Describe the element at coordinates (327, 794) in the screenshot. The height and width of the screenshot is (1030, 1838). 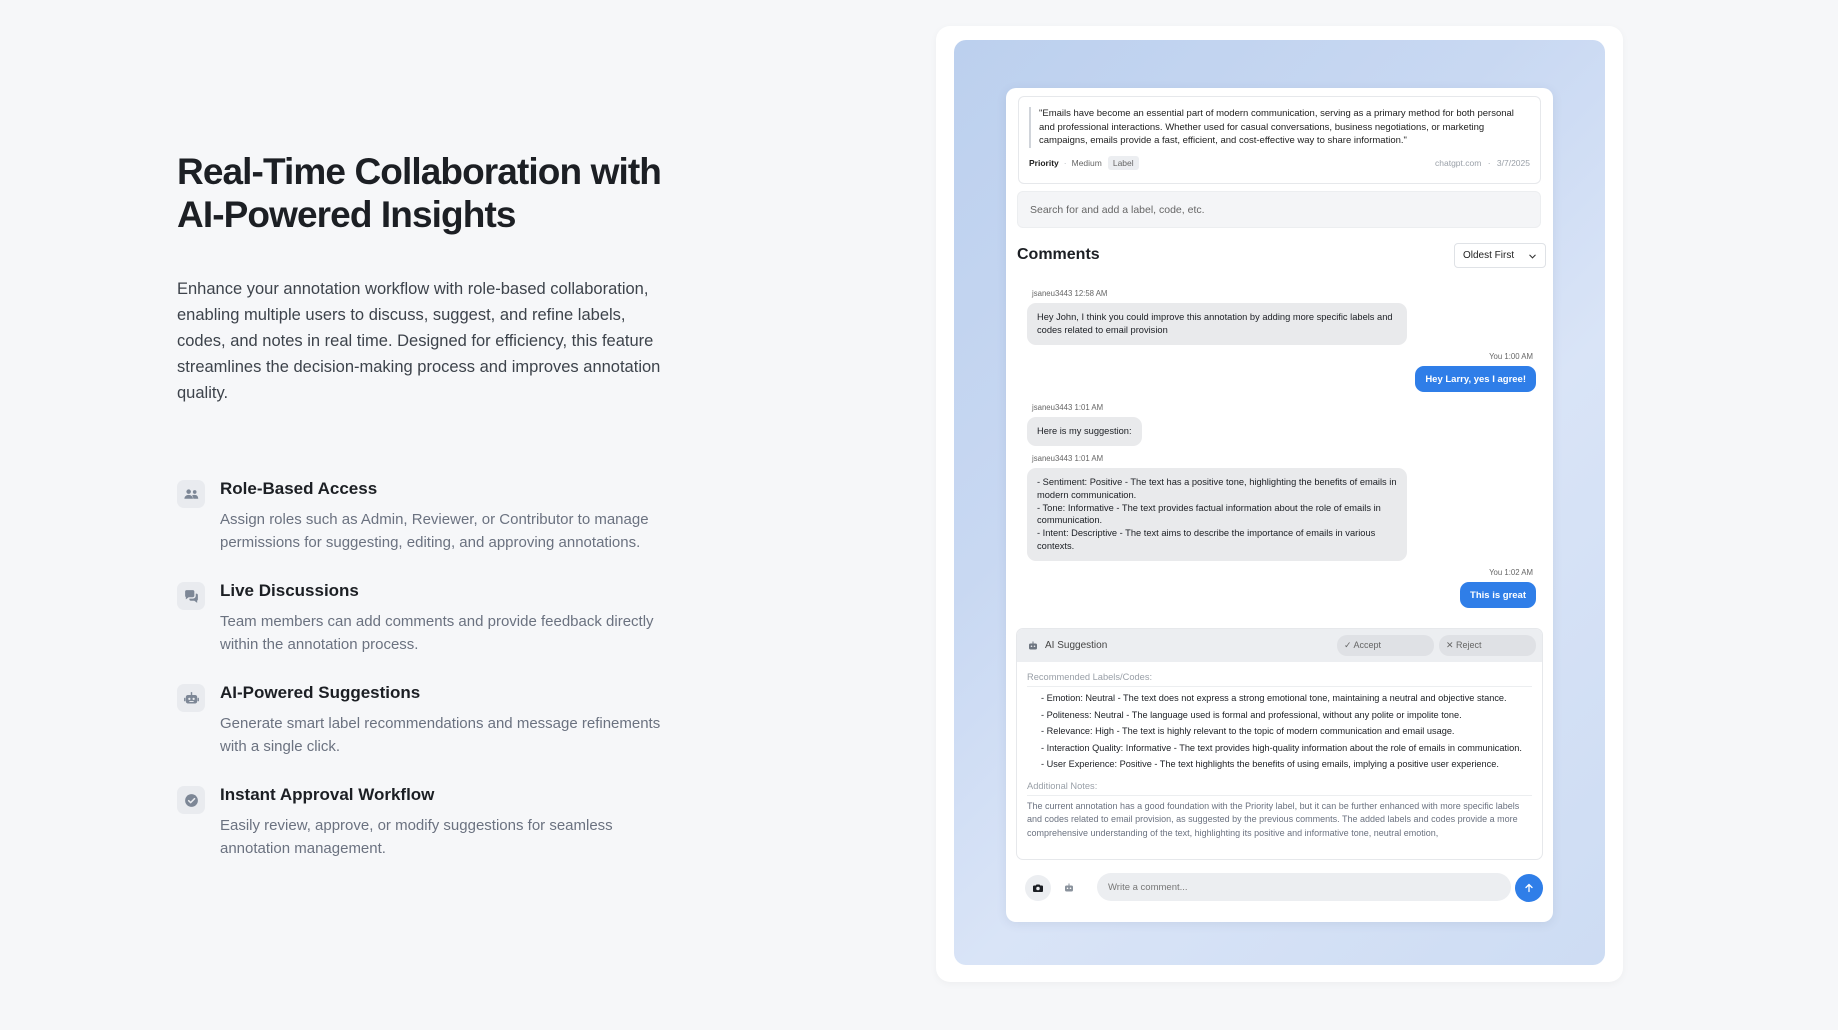
I see `feature-title: Instant Approval Workflow` at that location.